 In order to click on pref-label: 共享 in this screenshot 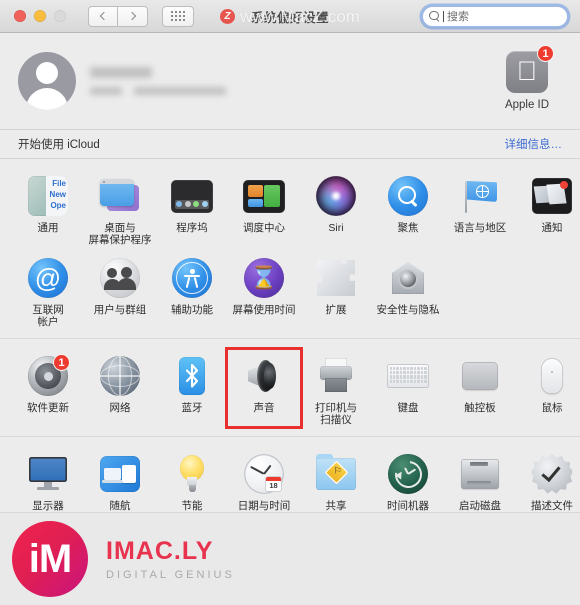, I will do `click(336, 506)`.